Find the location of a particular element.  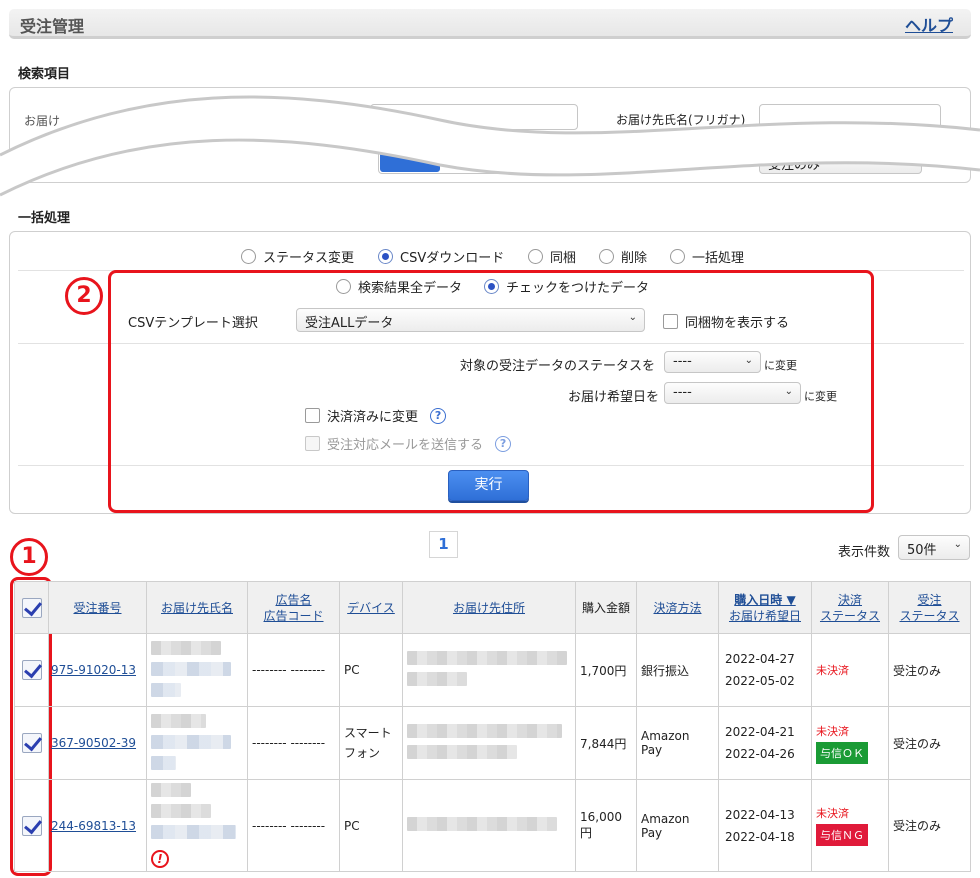

mode-delete: 削除 is located at coordinates (623, 256).